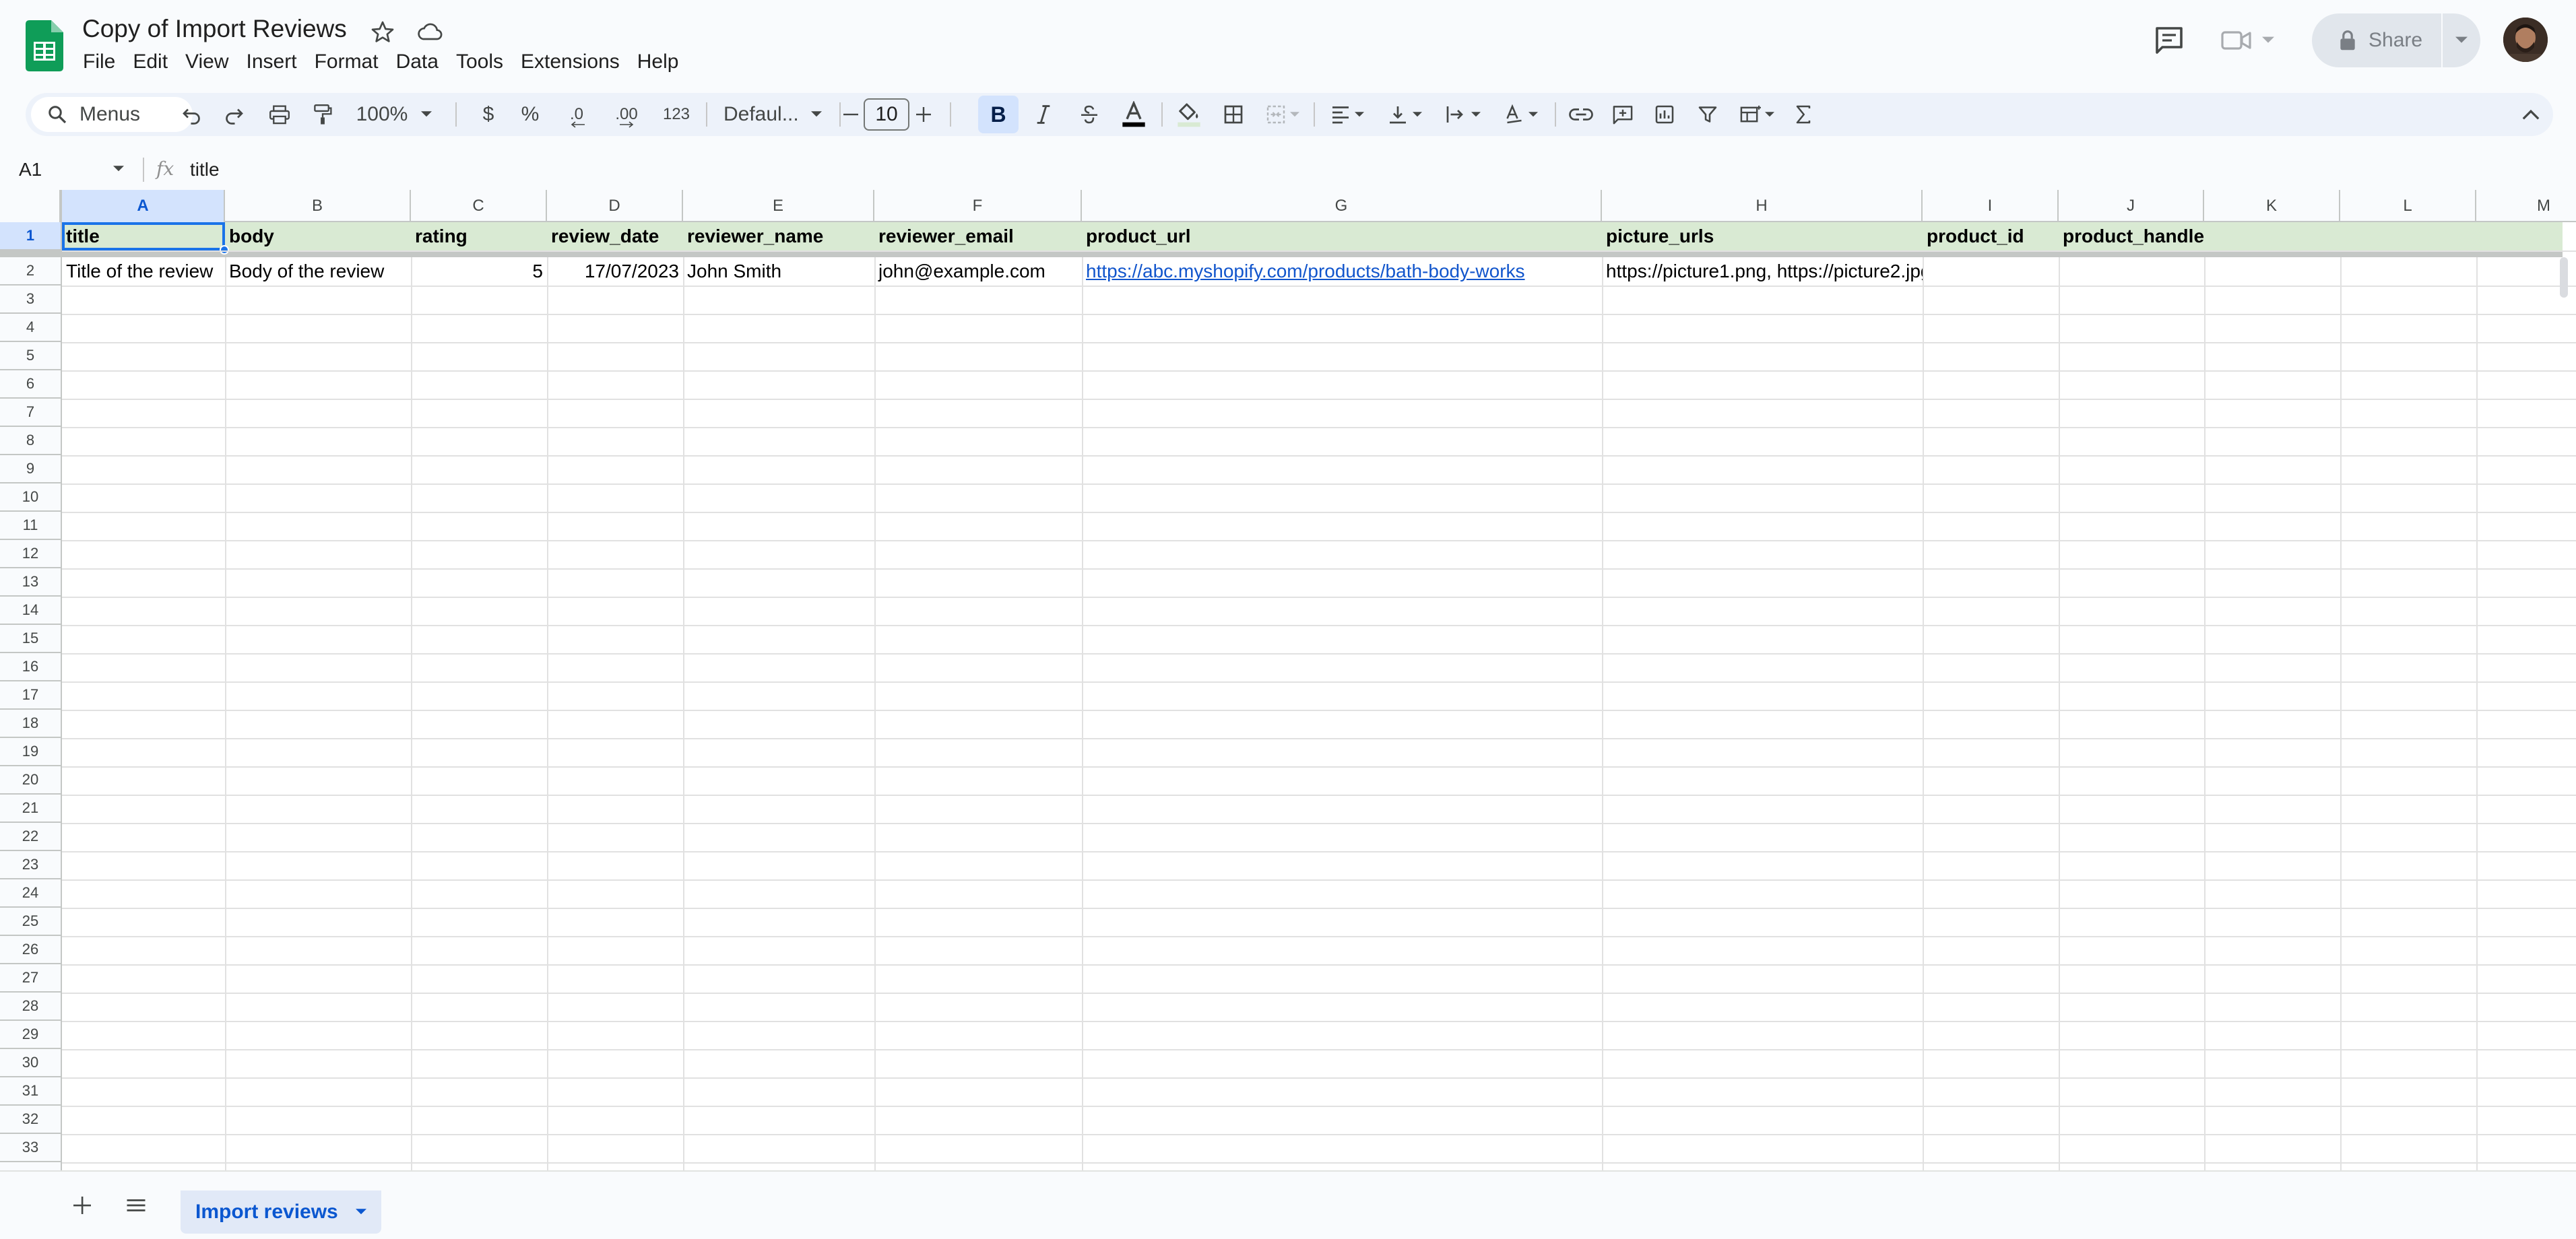 The width and height of the screenshot is (2576, 1239). Describe the element at coordinates (779, 271) in the screenshot. I see `cell-e2: John Smith` at that location.